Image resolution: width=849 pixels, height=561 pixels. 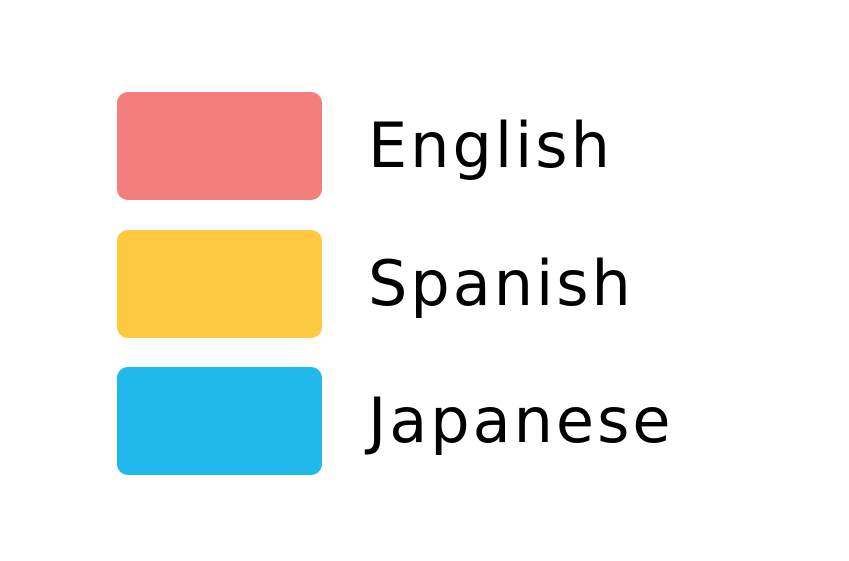 I want to click on legend-label-english: English, so click(x=490, y=145).